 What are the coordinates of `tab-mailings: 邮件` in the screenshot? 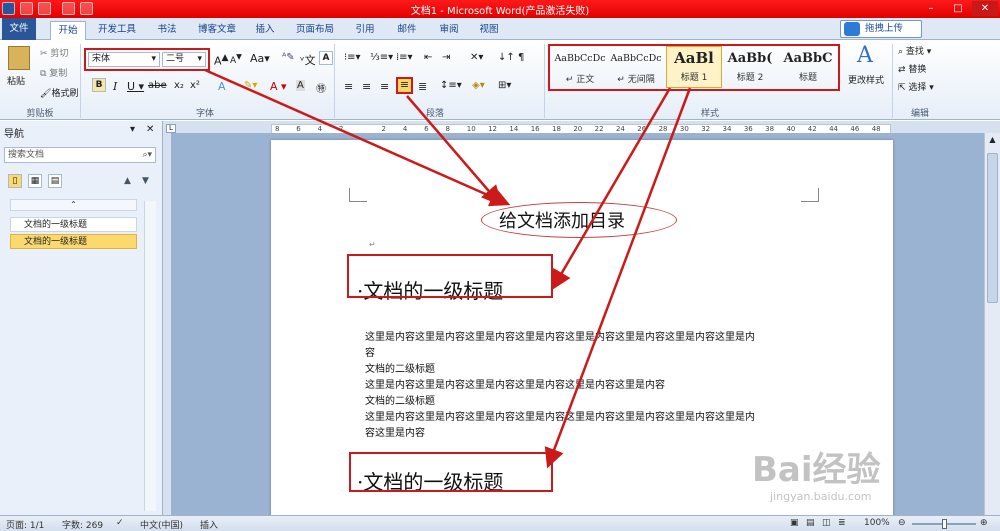 It's located at (407, 30).